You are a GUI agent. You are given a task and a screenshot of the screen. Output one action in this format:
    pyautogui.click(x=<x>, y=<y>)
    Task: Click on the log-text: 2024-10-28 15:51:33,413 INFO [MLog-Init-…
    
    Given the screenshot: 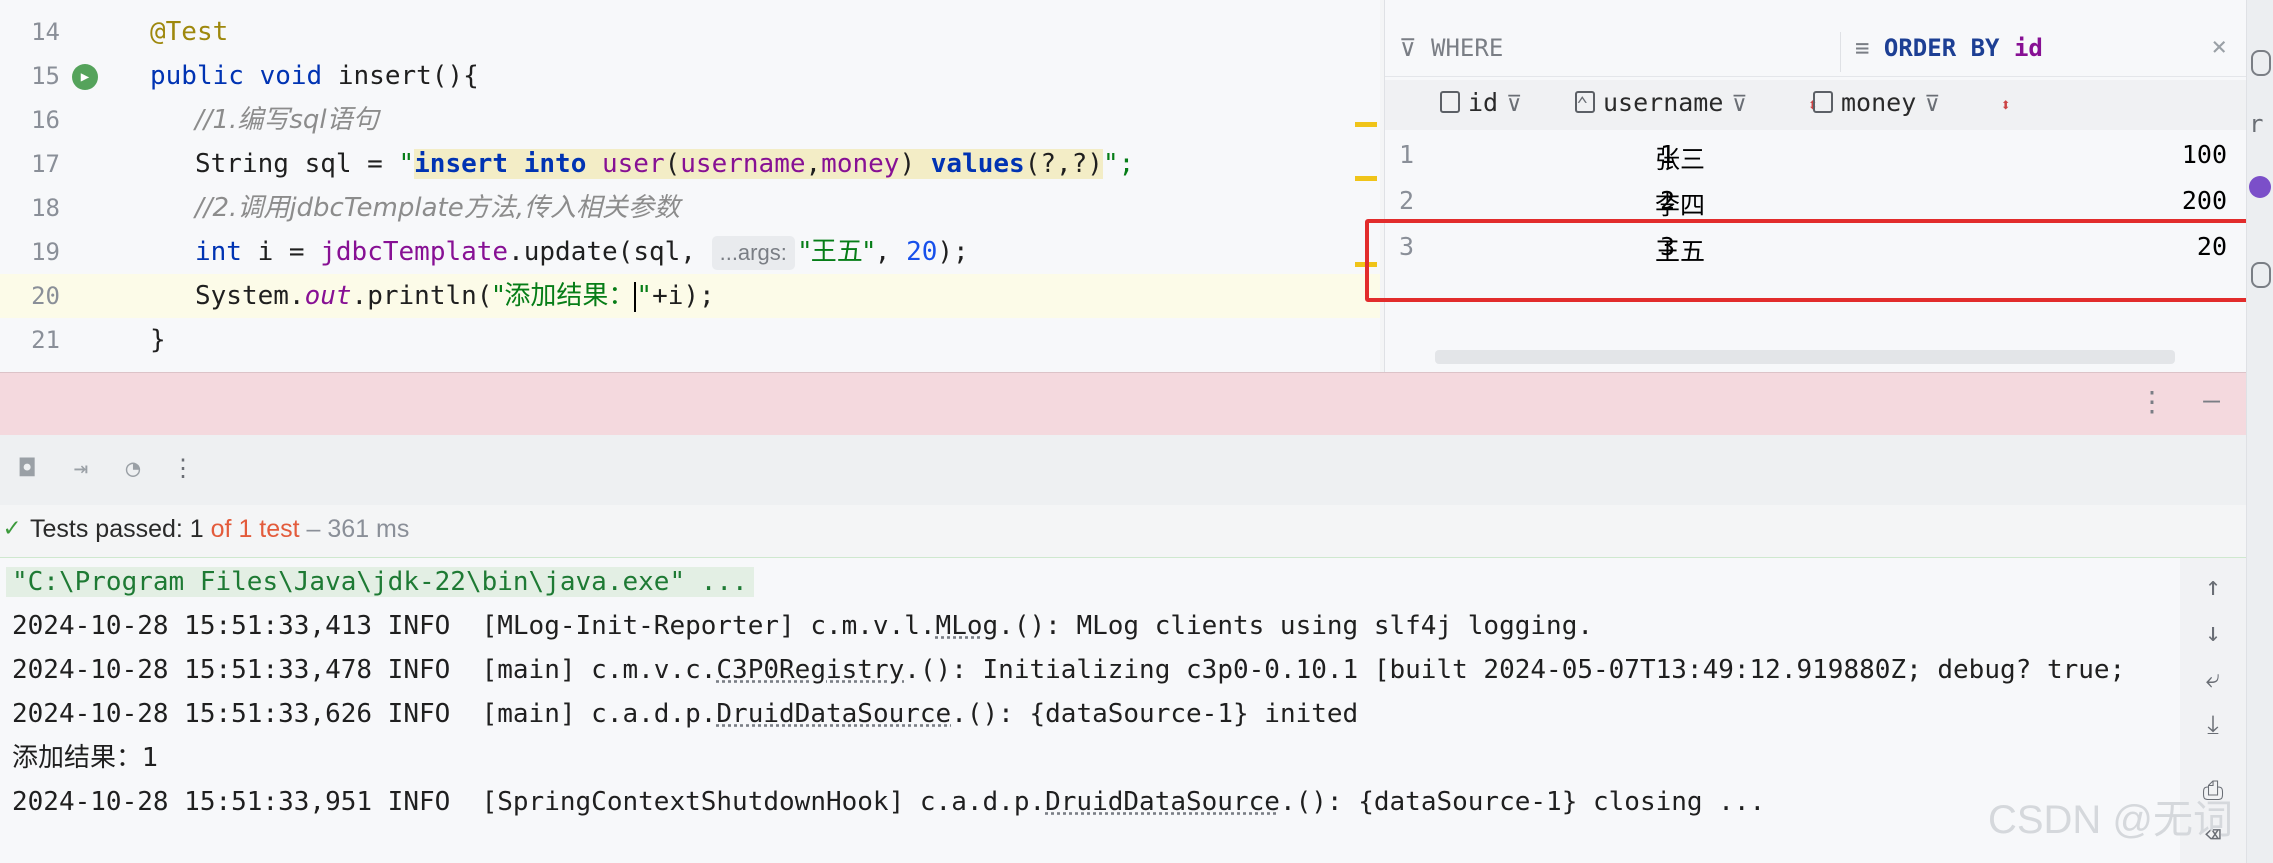 What is the action you would take?
    pyautogui.click(x=474, y=626)
    